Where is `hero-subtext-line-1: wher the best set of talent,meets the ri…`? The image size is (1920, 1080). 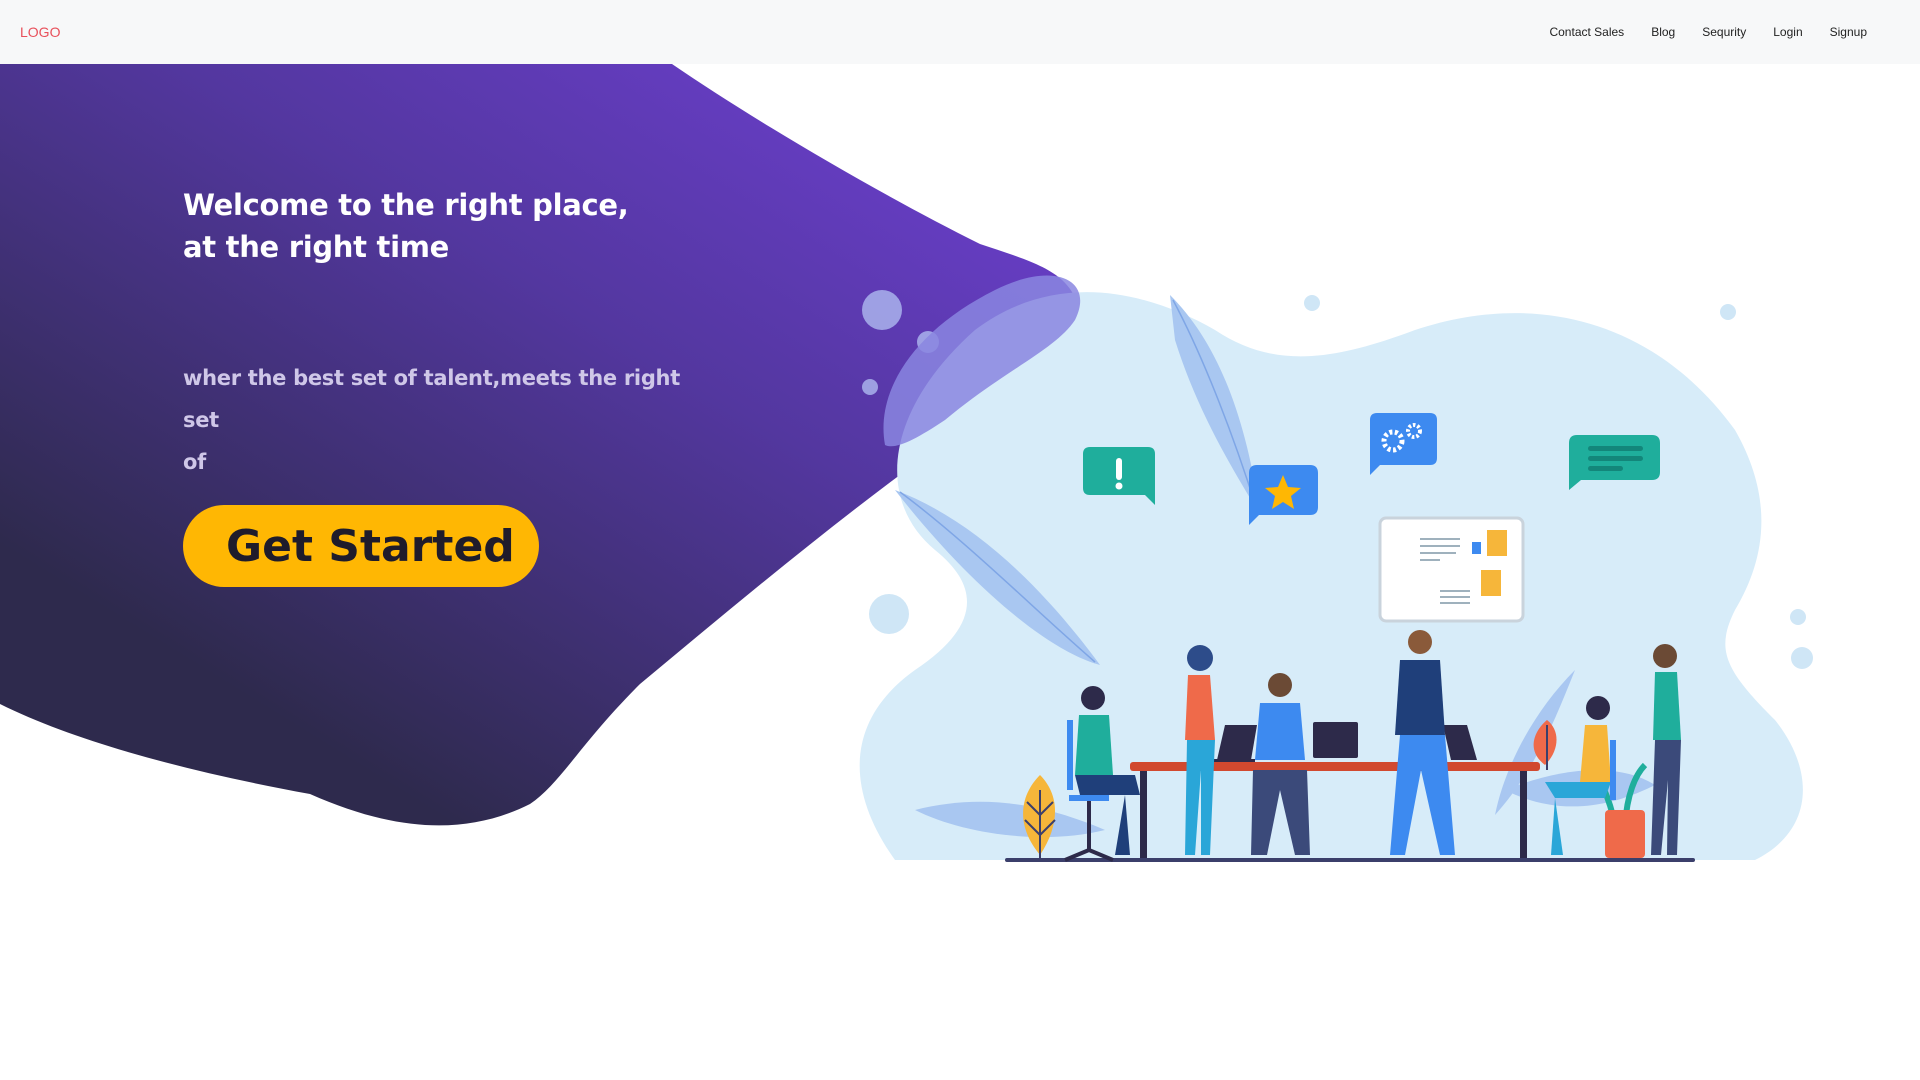 hero-subtext-line-1: wher the best set of talent,meets the ri… is located at coordinates (431, 399).